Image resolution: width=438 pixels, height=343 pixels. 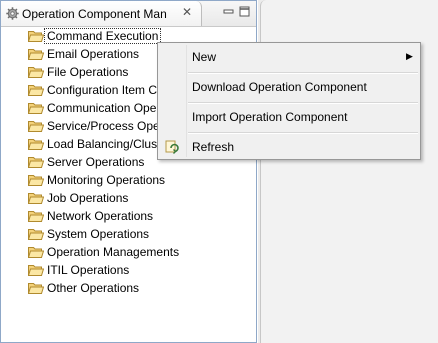 What do you see at coordinates (102, 90) in the screenshot?
I see `tree-item-label: Configuration Item C` at bounding box center [102, 90].